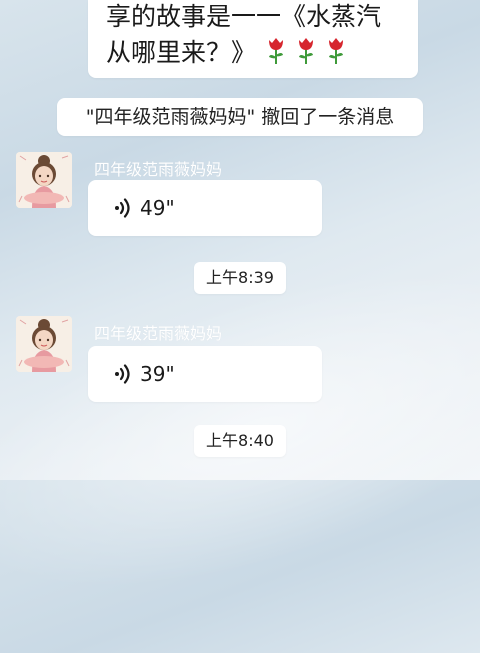 The image size is (480, 653). Describe the element at coordinates (181, 52) in the screenshot. I see `message-text: 从哪里来？》` at that location.